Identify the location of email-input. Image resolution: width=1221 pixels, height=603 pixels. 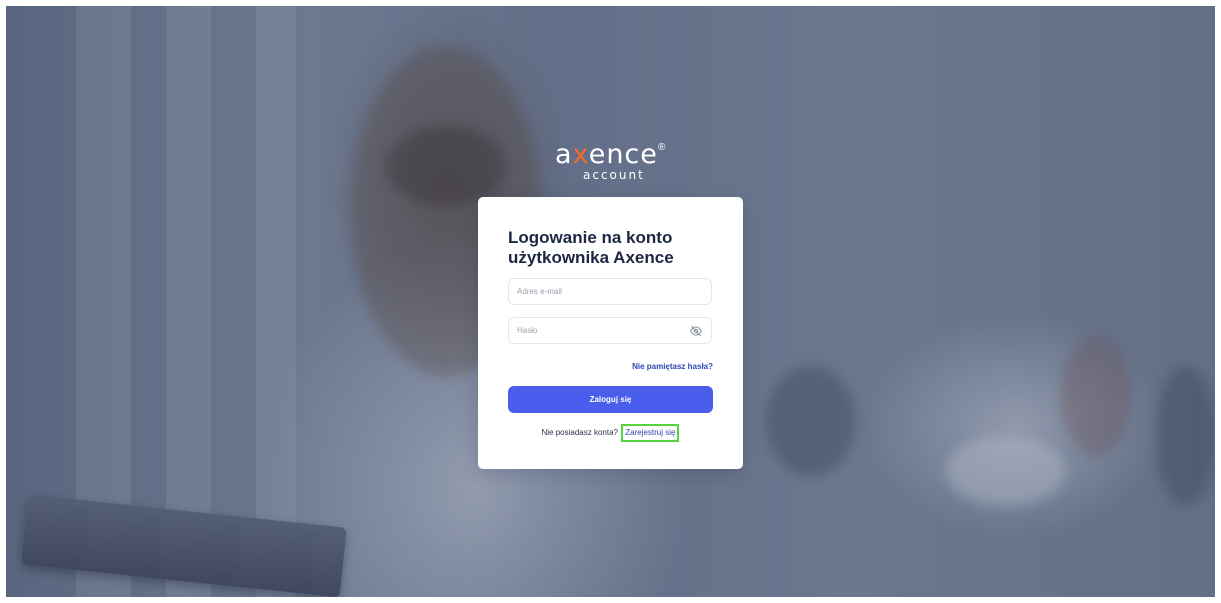
(602, 291).